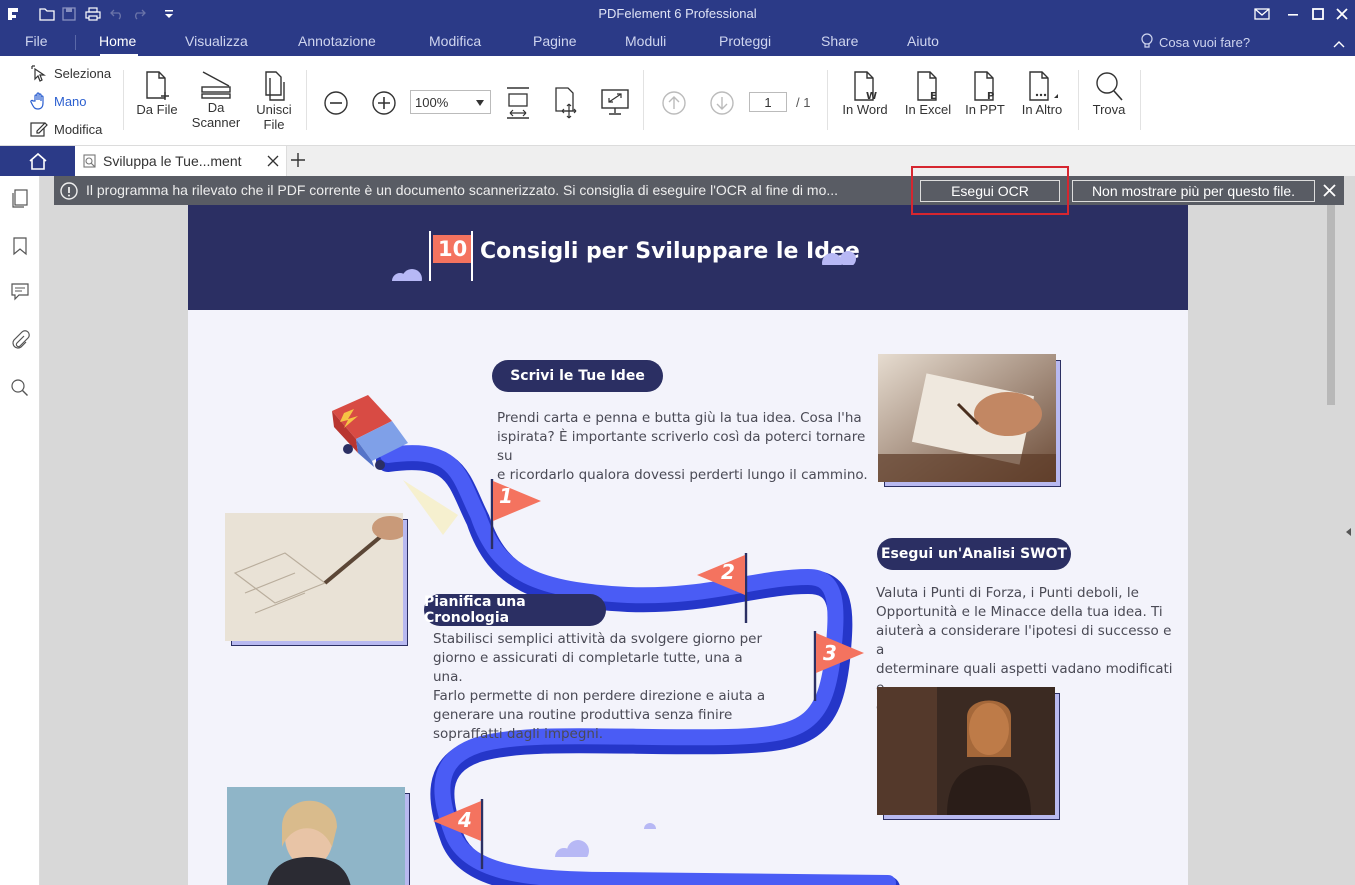 Image resolution: width=1355 pixels, height=885 pixels. I want to click on comment-icon, so click(20, 292).